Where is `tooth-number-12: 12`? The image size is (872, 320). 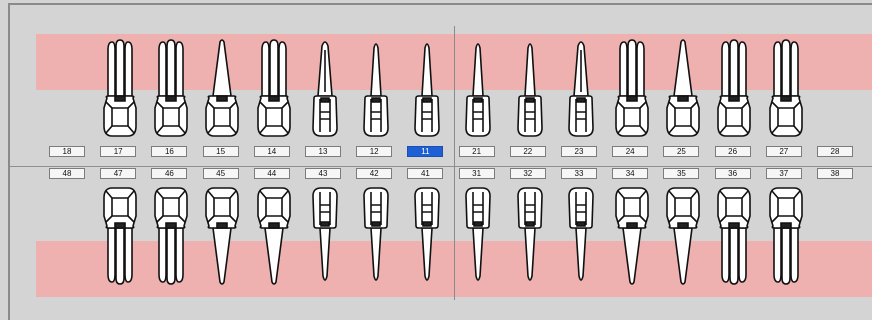
tooth-number-12: 12 is located at coordinates (374, 151).